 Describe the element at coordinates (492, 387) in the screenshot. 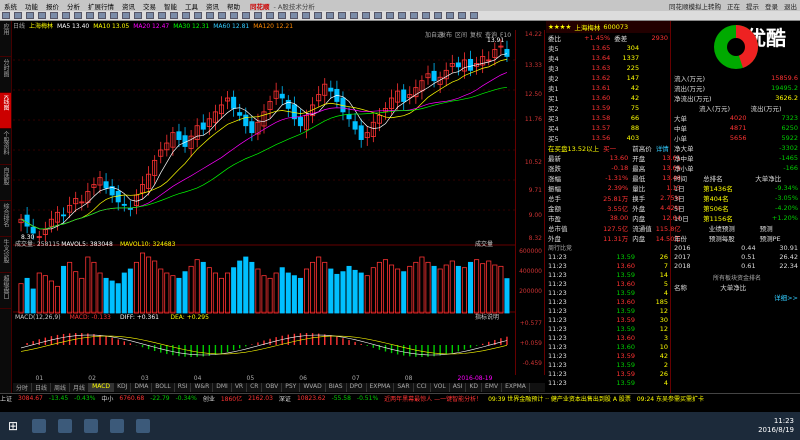

I see `indicator-tab: EMV` at that location.